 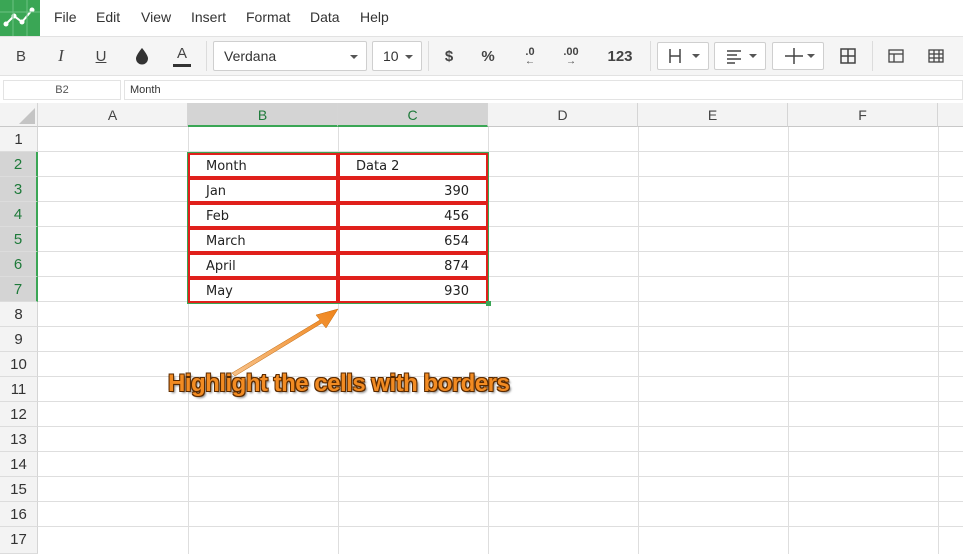 What do you see at coordinates (62, 90) in the screenshot?
I see `cell-reference-box: B2` at bounding box center [62, 90].